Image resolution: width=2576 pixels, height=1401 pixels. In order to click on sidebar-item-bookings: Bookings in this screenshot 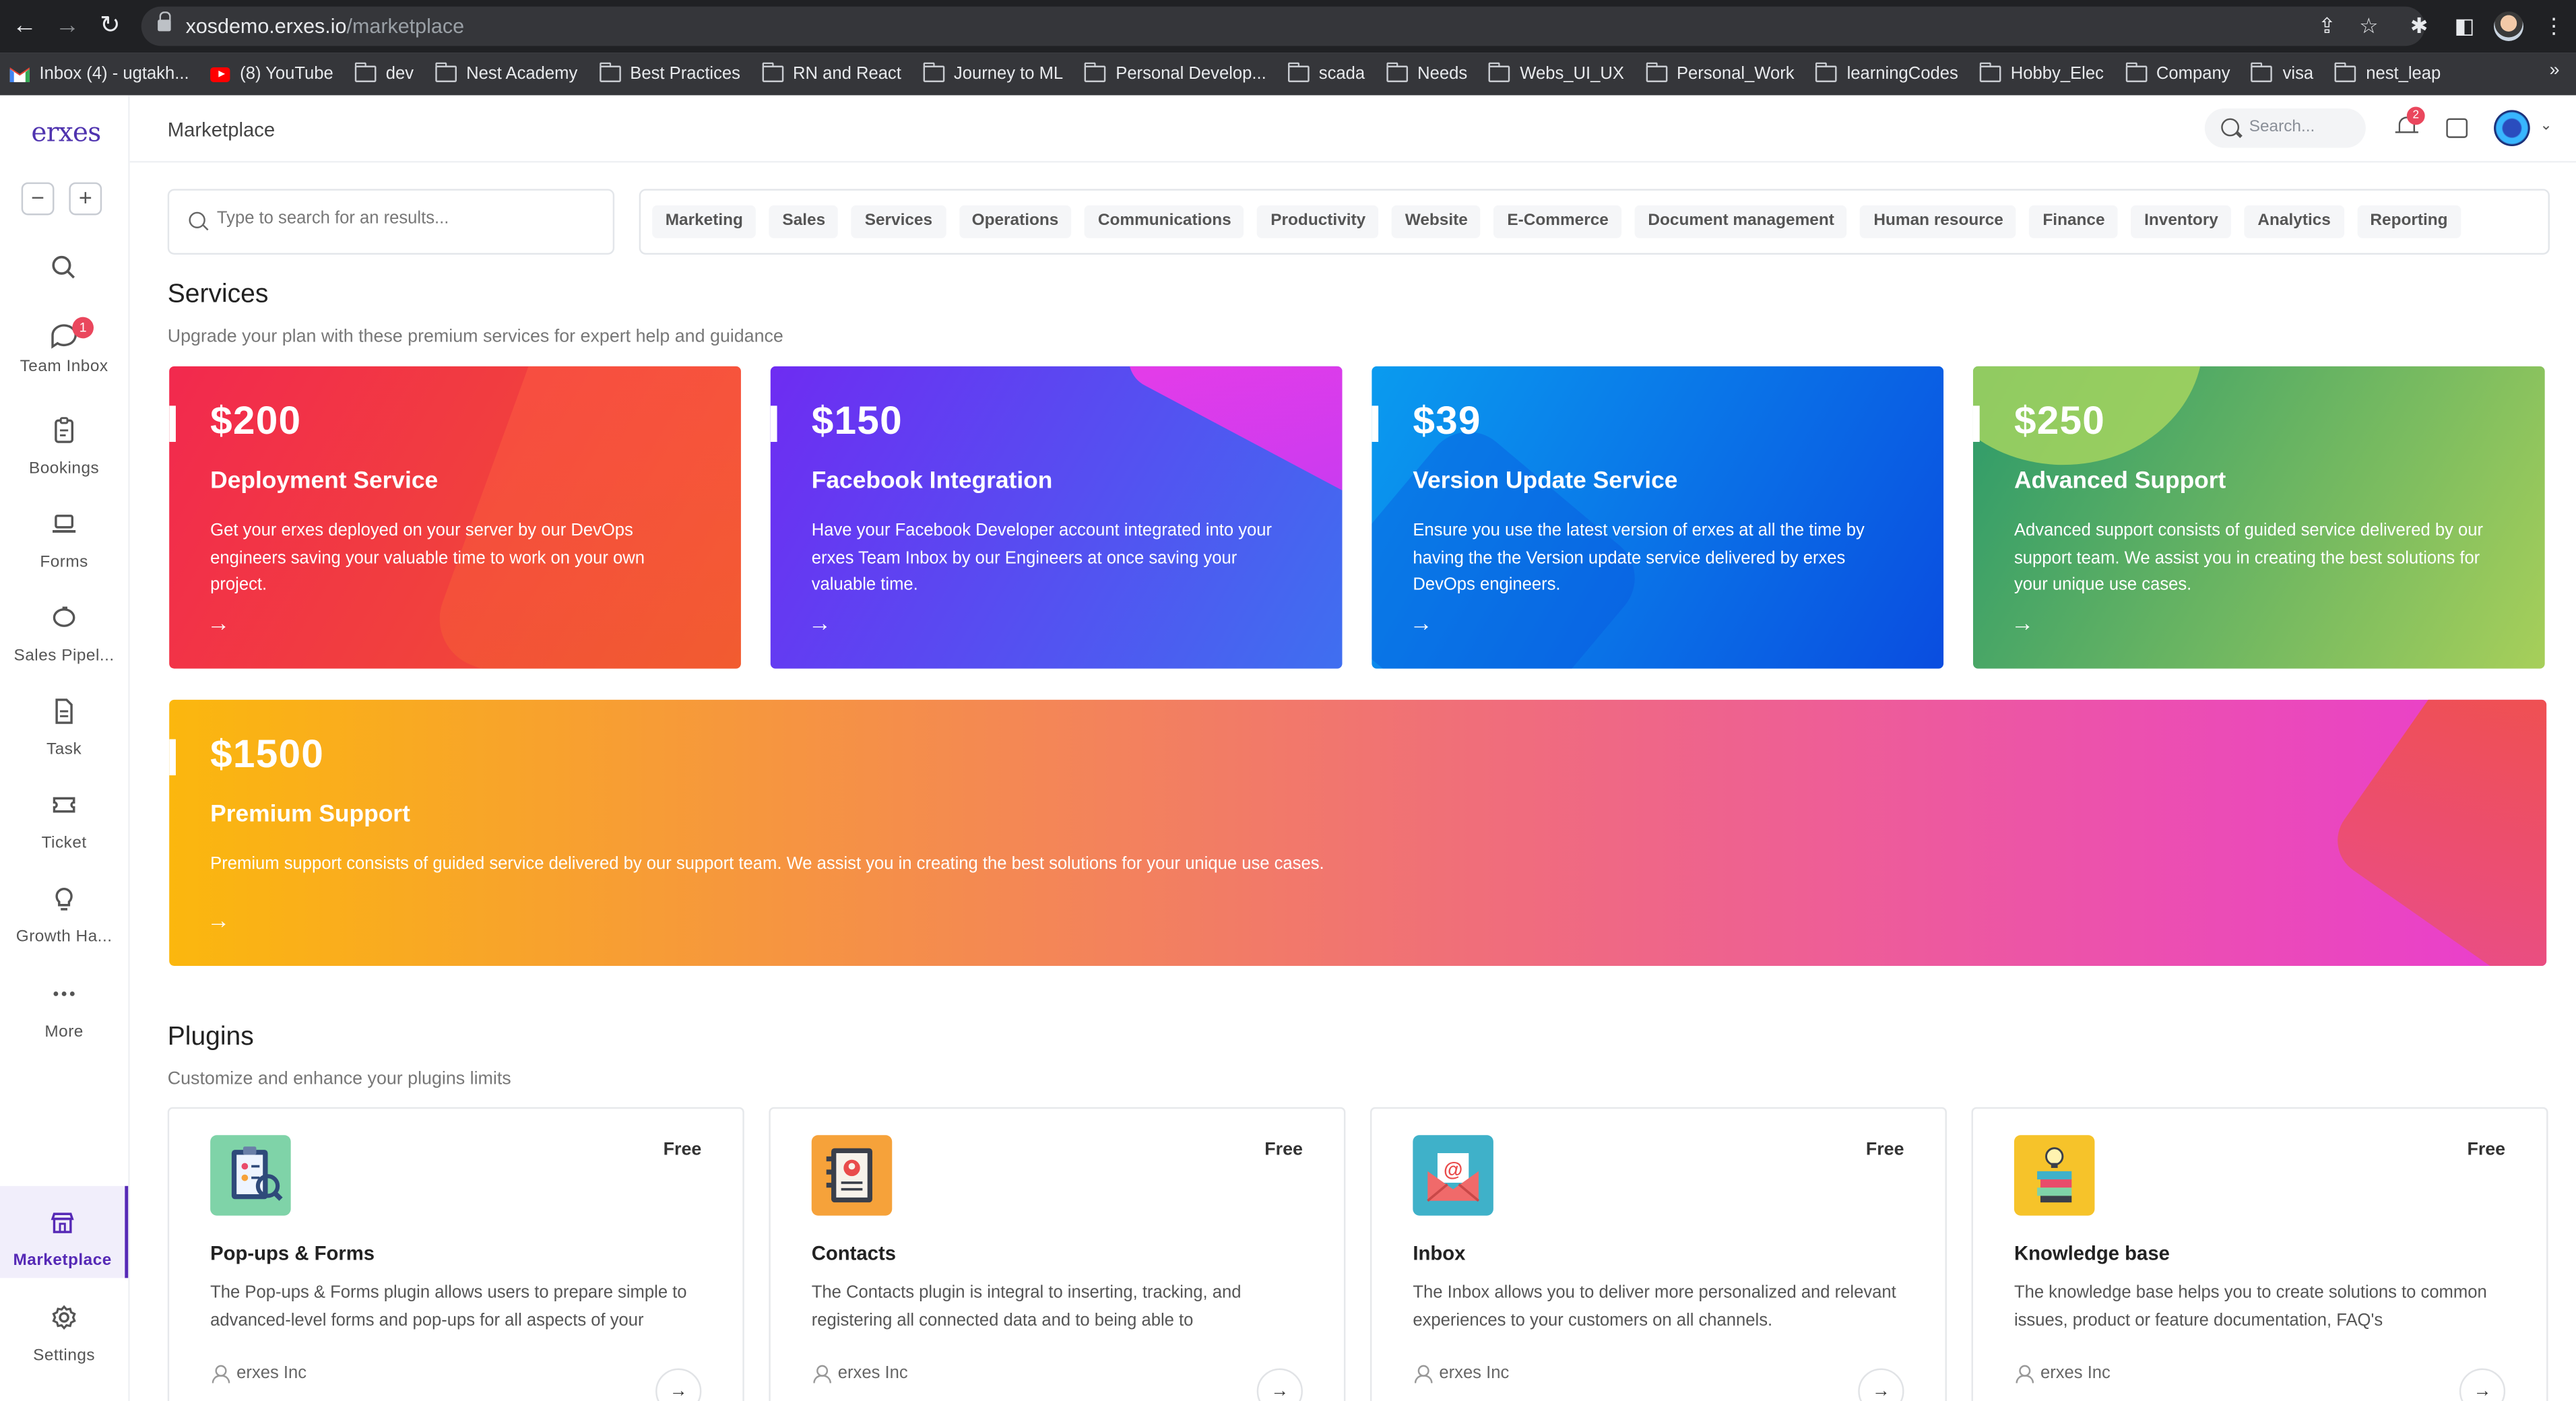, I will do `click(64, 446)`.